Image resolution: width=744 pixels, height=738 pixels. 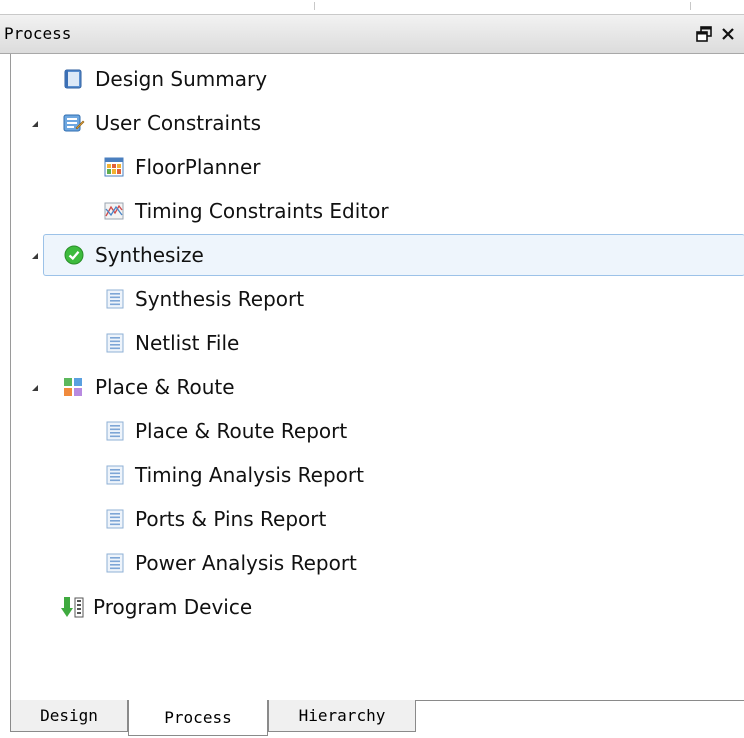 What do you see at coordinates (187, 343) in the screenshot?
I see `tree-item-label: Netlist File` at bounding box center [187, 343].